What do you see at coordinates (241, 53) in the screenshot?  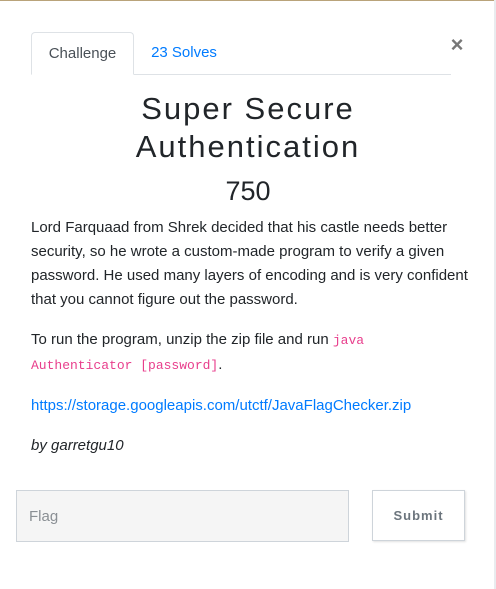 I see `challenge-tabs: Challenge 23 Solves` at bounding box center [241, 53].